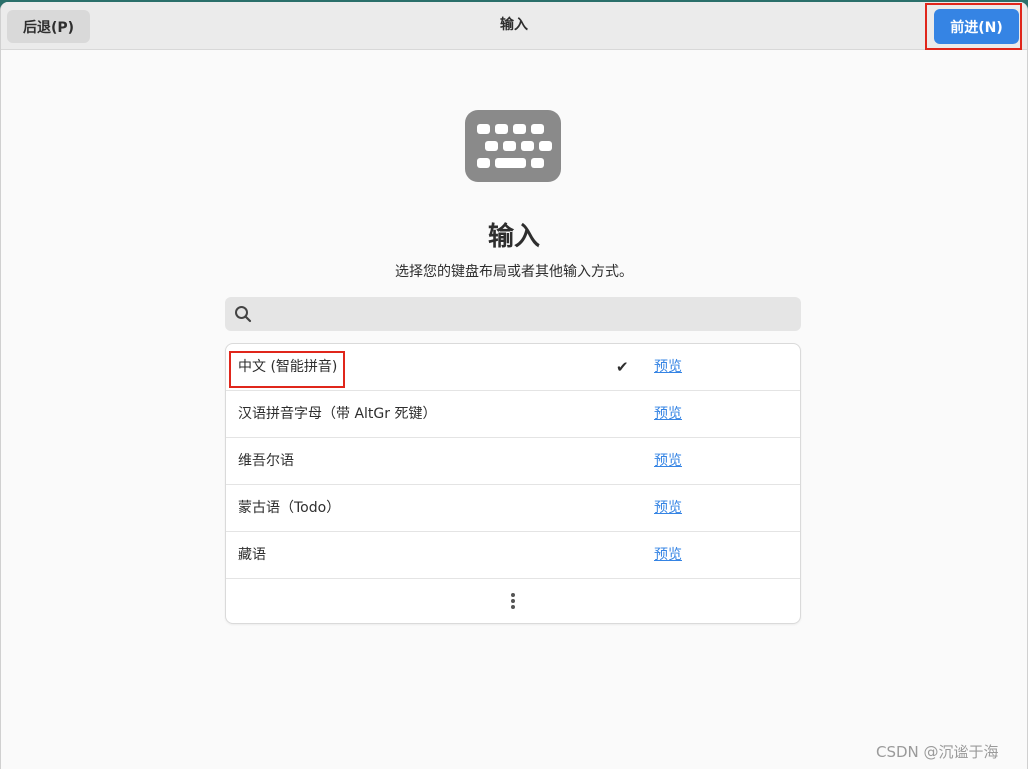  I want to click on list-item: 蒙古语（Todo） 预览, so click(513, 508).